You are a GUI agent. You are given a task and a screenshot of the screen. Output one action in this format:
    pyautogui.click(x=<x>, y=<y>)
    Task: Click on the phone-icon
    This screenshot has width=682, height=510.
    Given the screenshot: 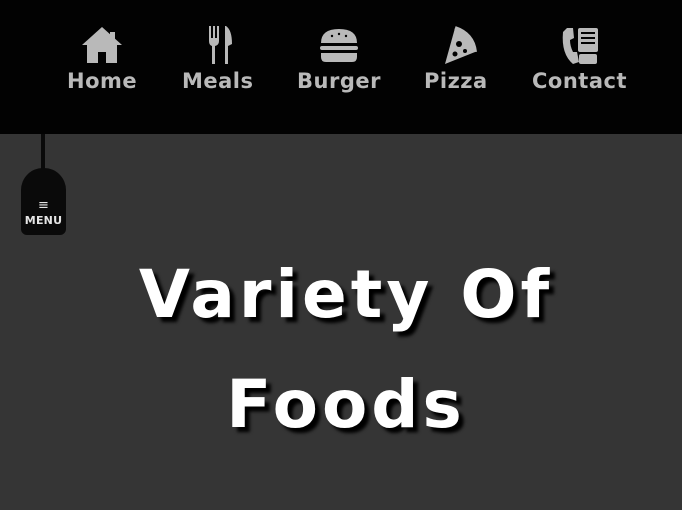 What is the action you would take?
    pyautogui.click(x=580, y=45)
    